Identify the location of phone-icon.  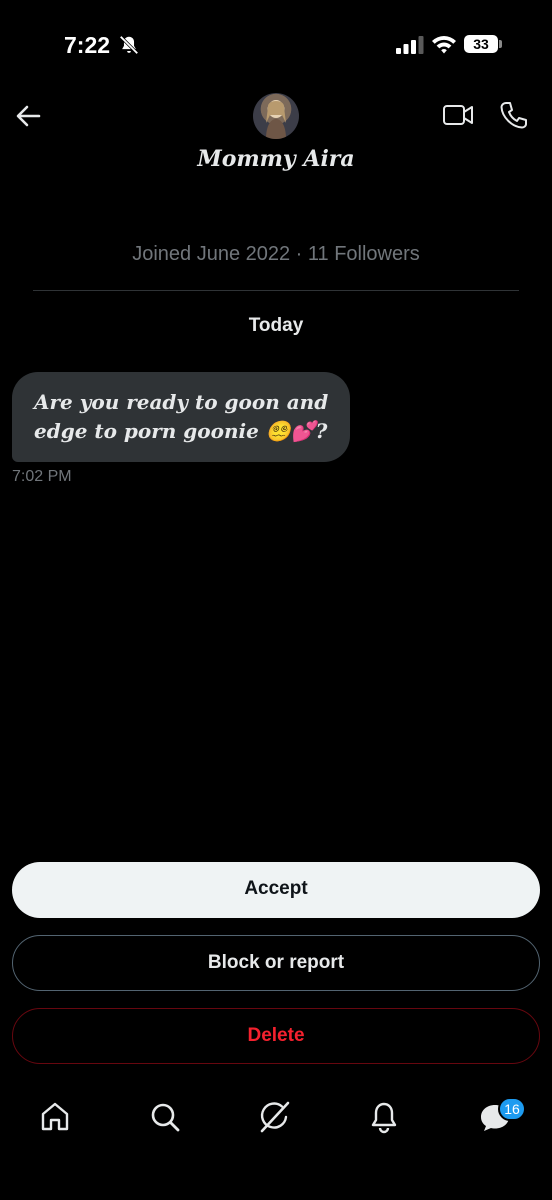
(513, 115).